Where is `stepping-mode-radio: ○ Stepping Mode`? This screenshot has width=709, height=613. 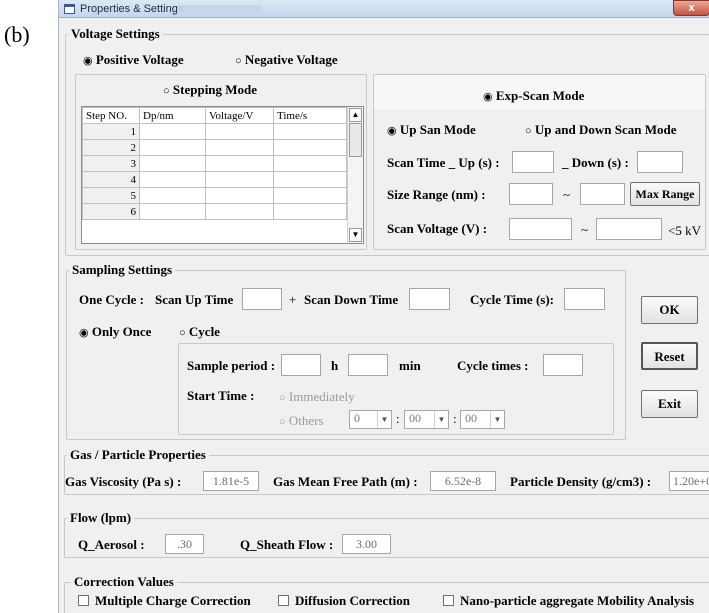
stepping-mode-radio: ○ Stepping Mode is located at coordinates (210, 90).